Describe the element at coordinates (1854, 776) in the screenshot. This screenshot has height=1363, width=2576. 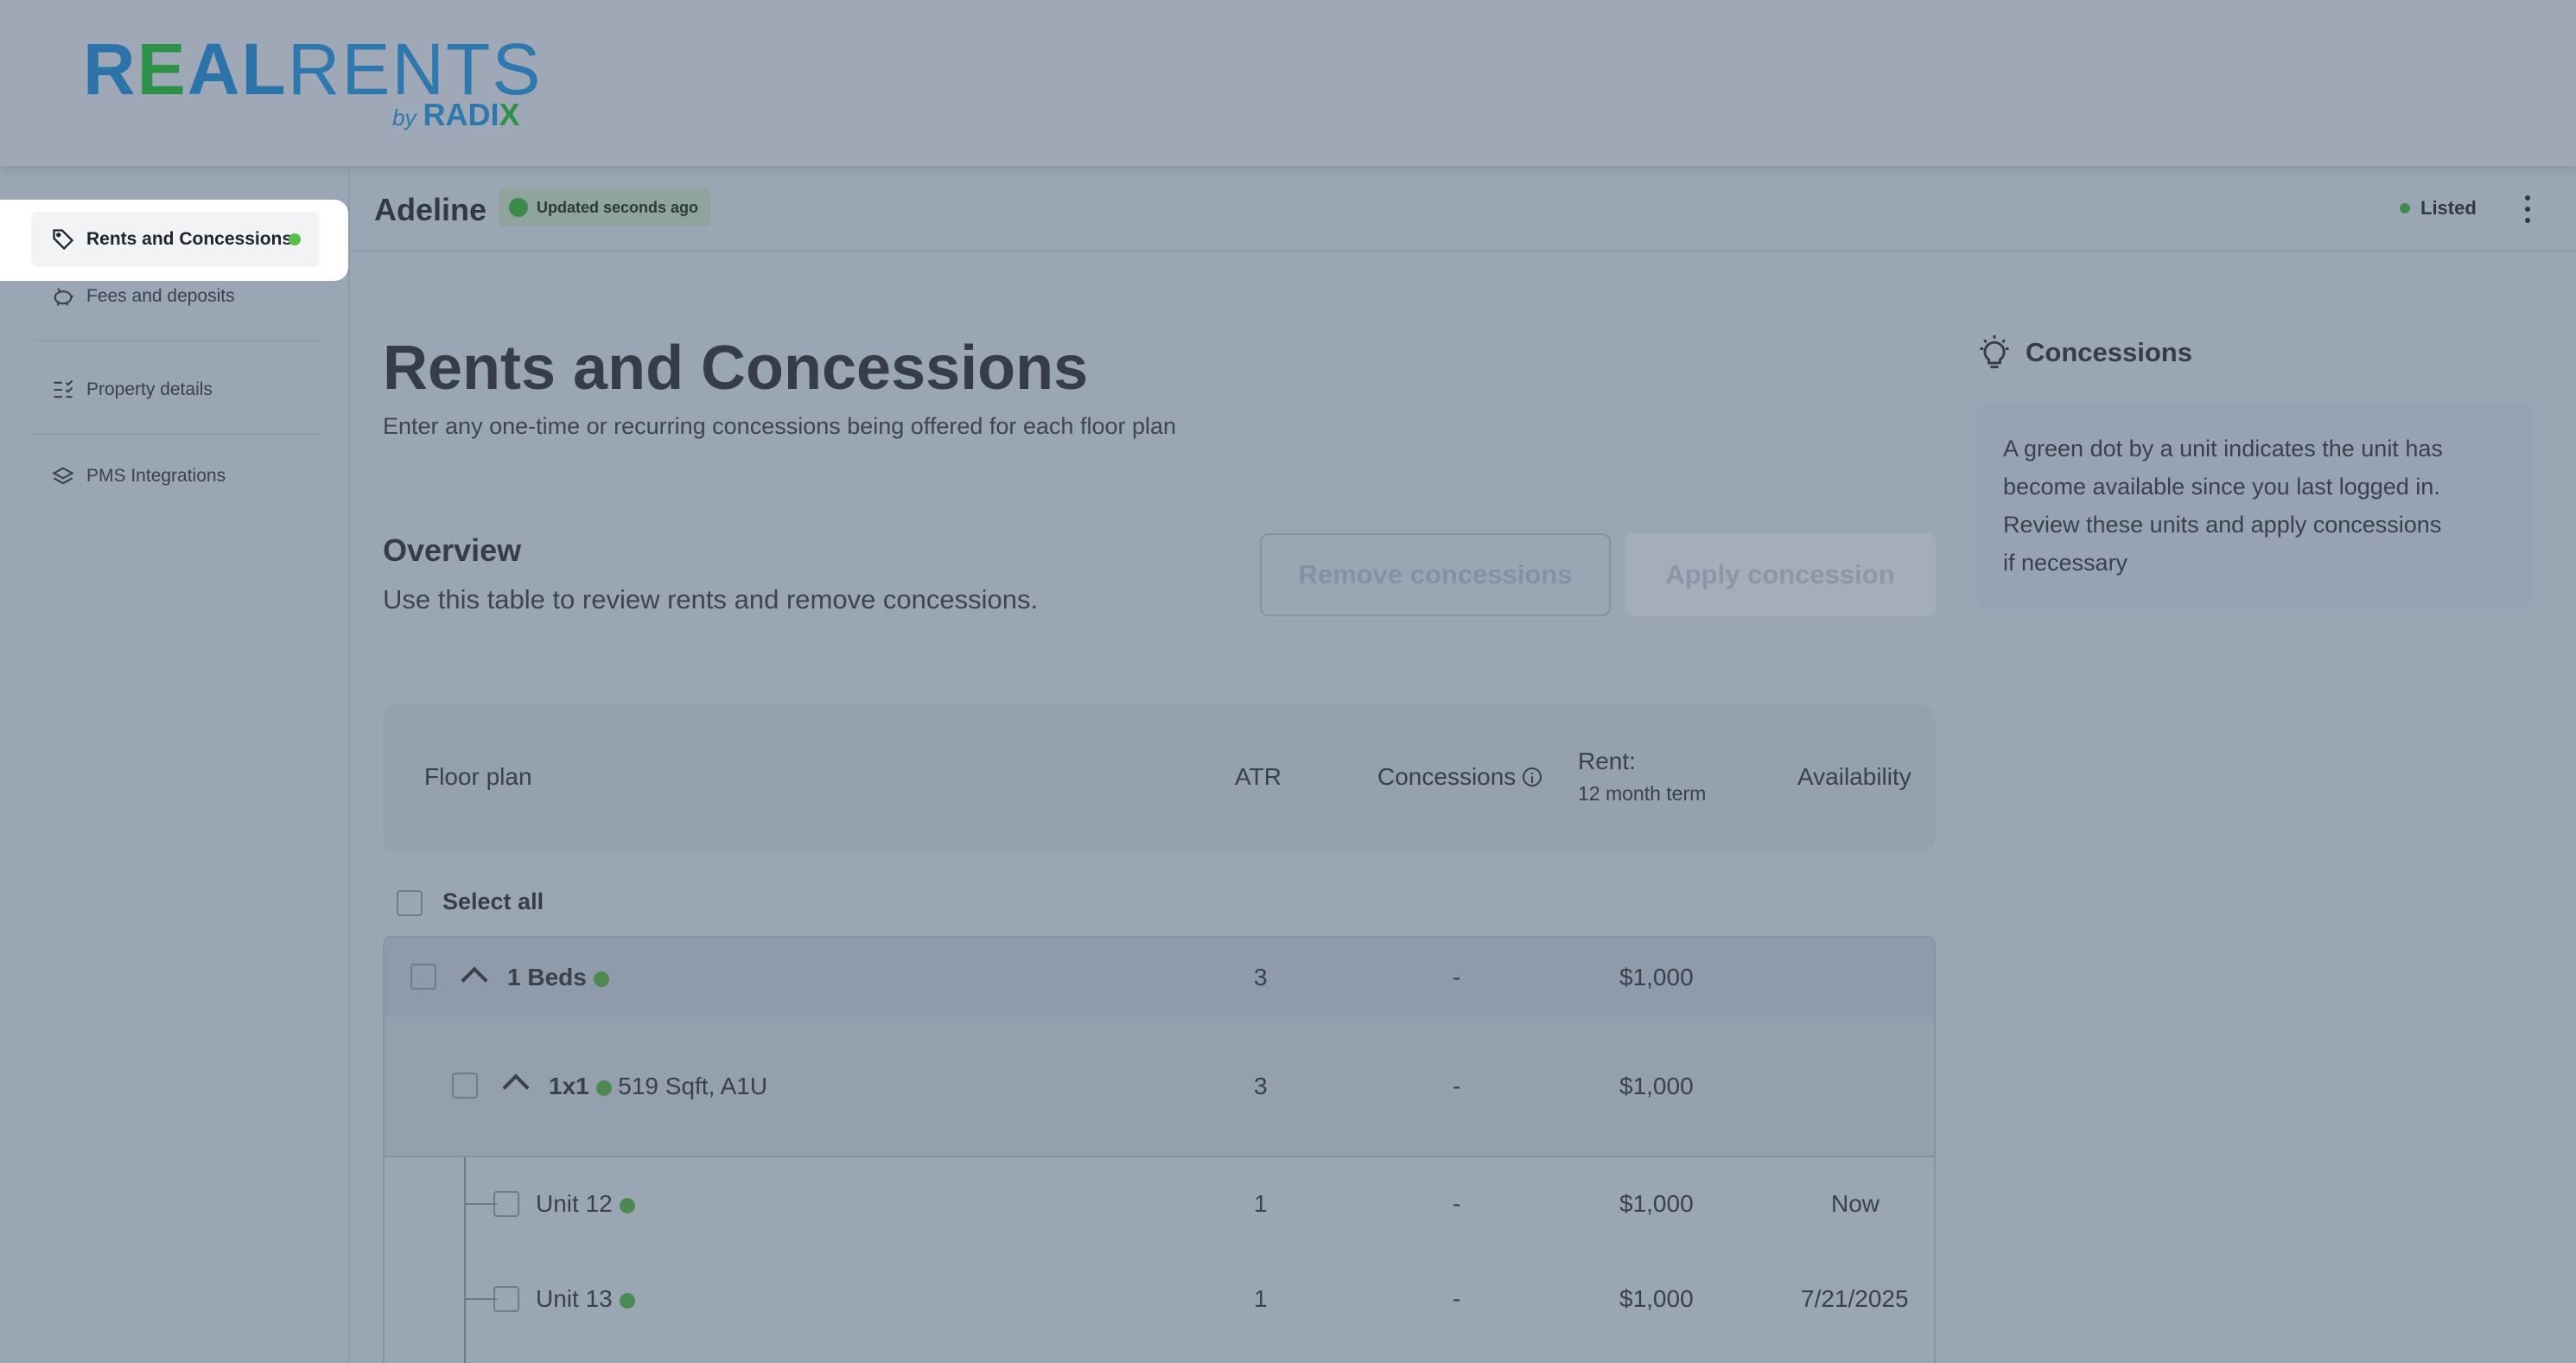
I see `column-availability: Availability` at that location.